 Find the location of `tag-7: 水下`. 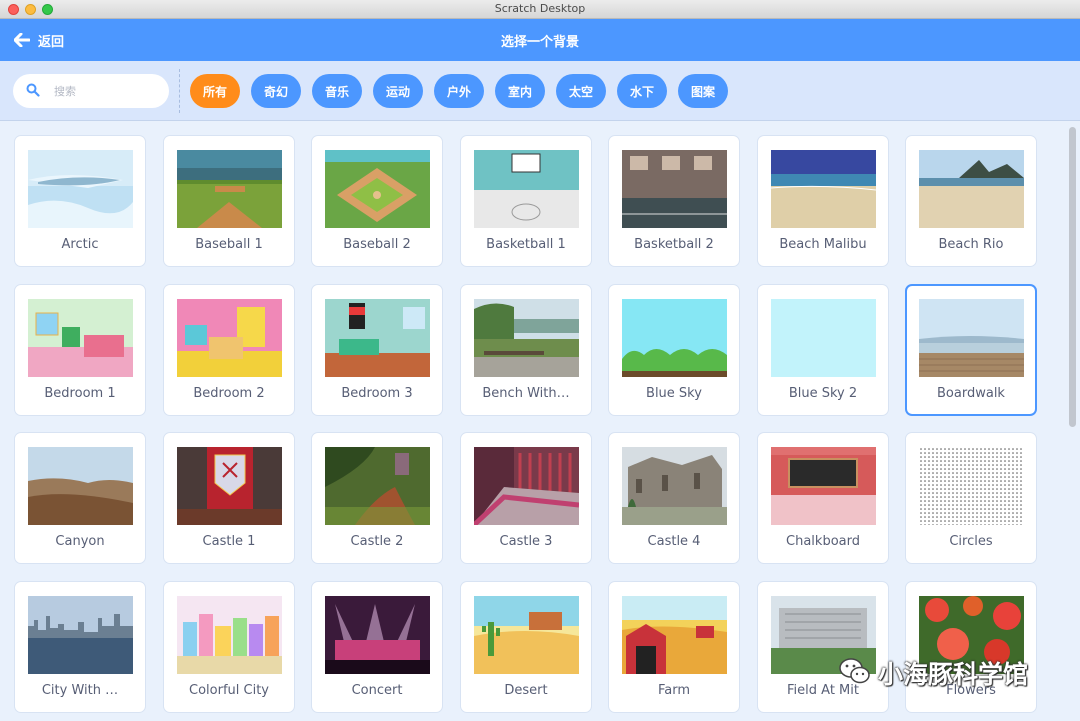

tag-7: 水下 is located at coordinates (642, 91).